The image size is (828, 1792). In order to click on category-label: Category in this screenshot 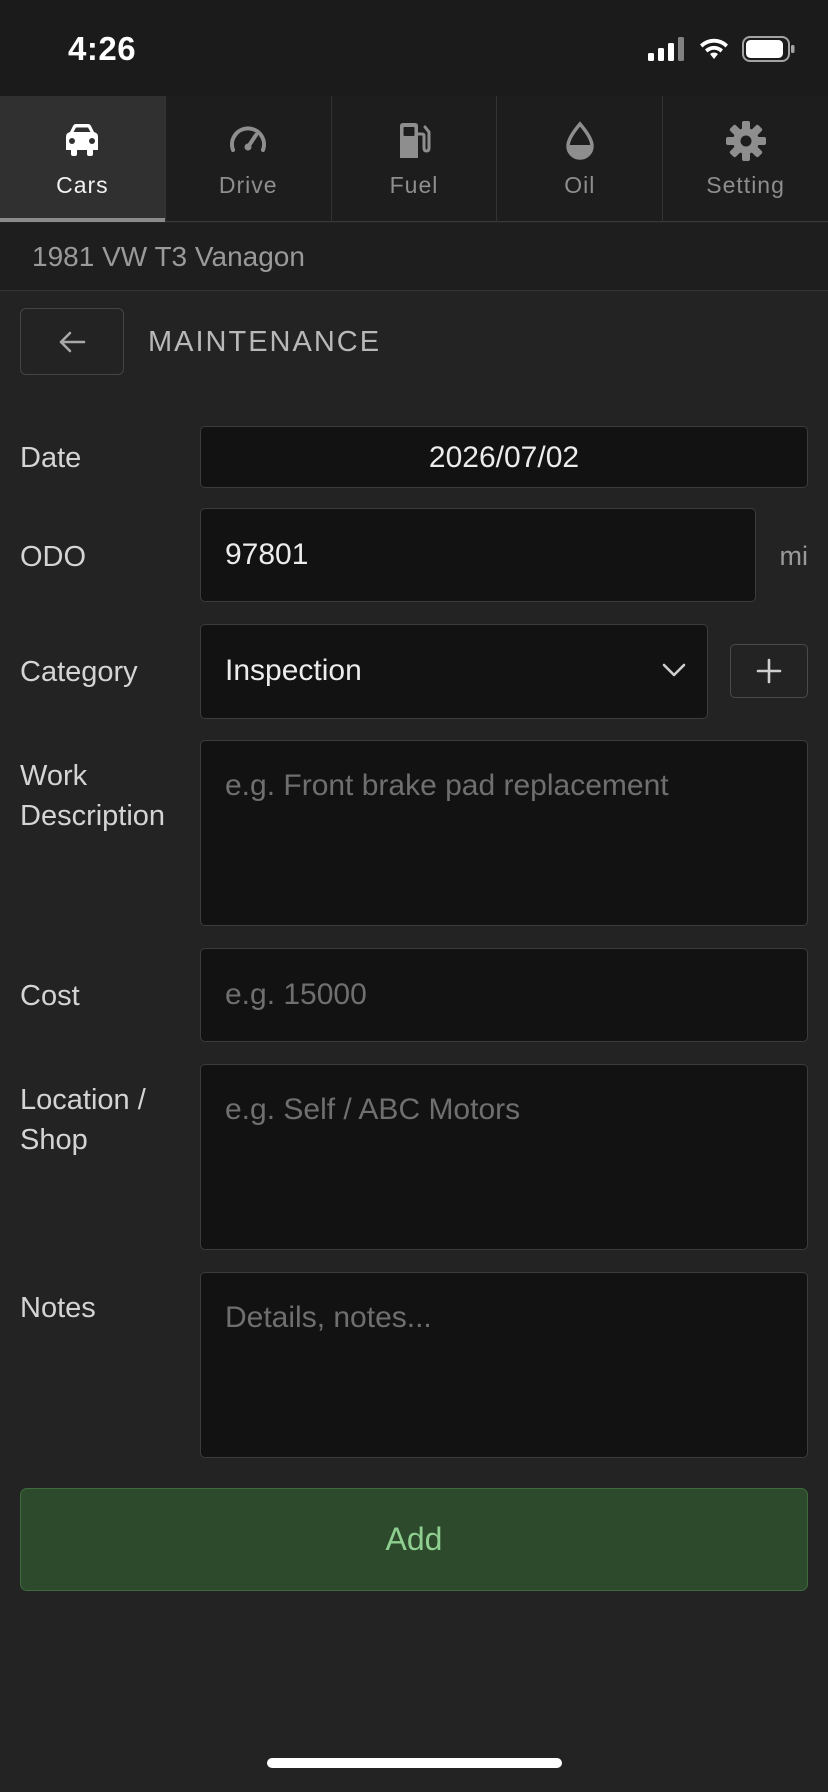, I will do `click(79, 672)`.